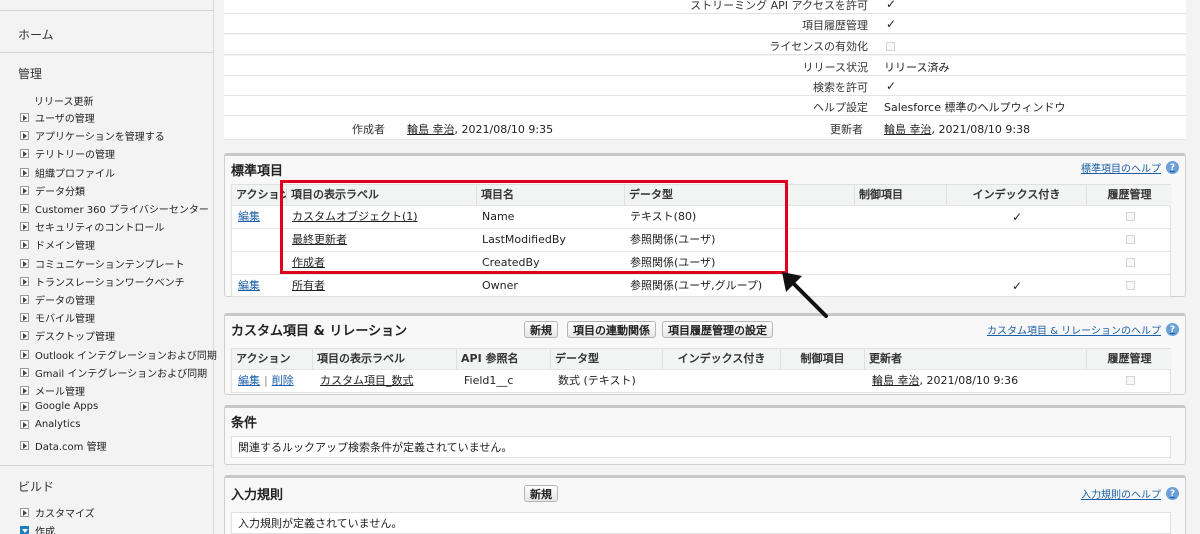 This screenshot has width=1200, height=534. I want to click on sidebar-item-create: 作成, so click(37, 528).